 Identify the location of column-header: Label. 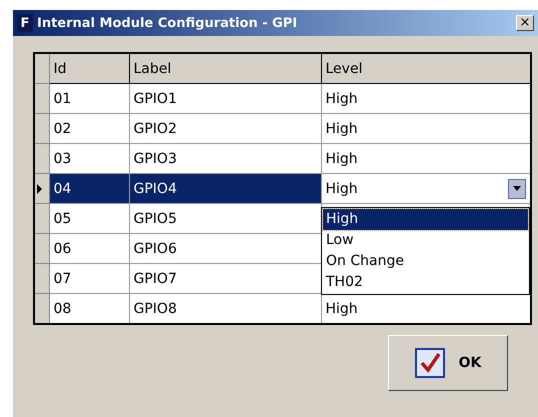
(225, 68).